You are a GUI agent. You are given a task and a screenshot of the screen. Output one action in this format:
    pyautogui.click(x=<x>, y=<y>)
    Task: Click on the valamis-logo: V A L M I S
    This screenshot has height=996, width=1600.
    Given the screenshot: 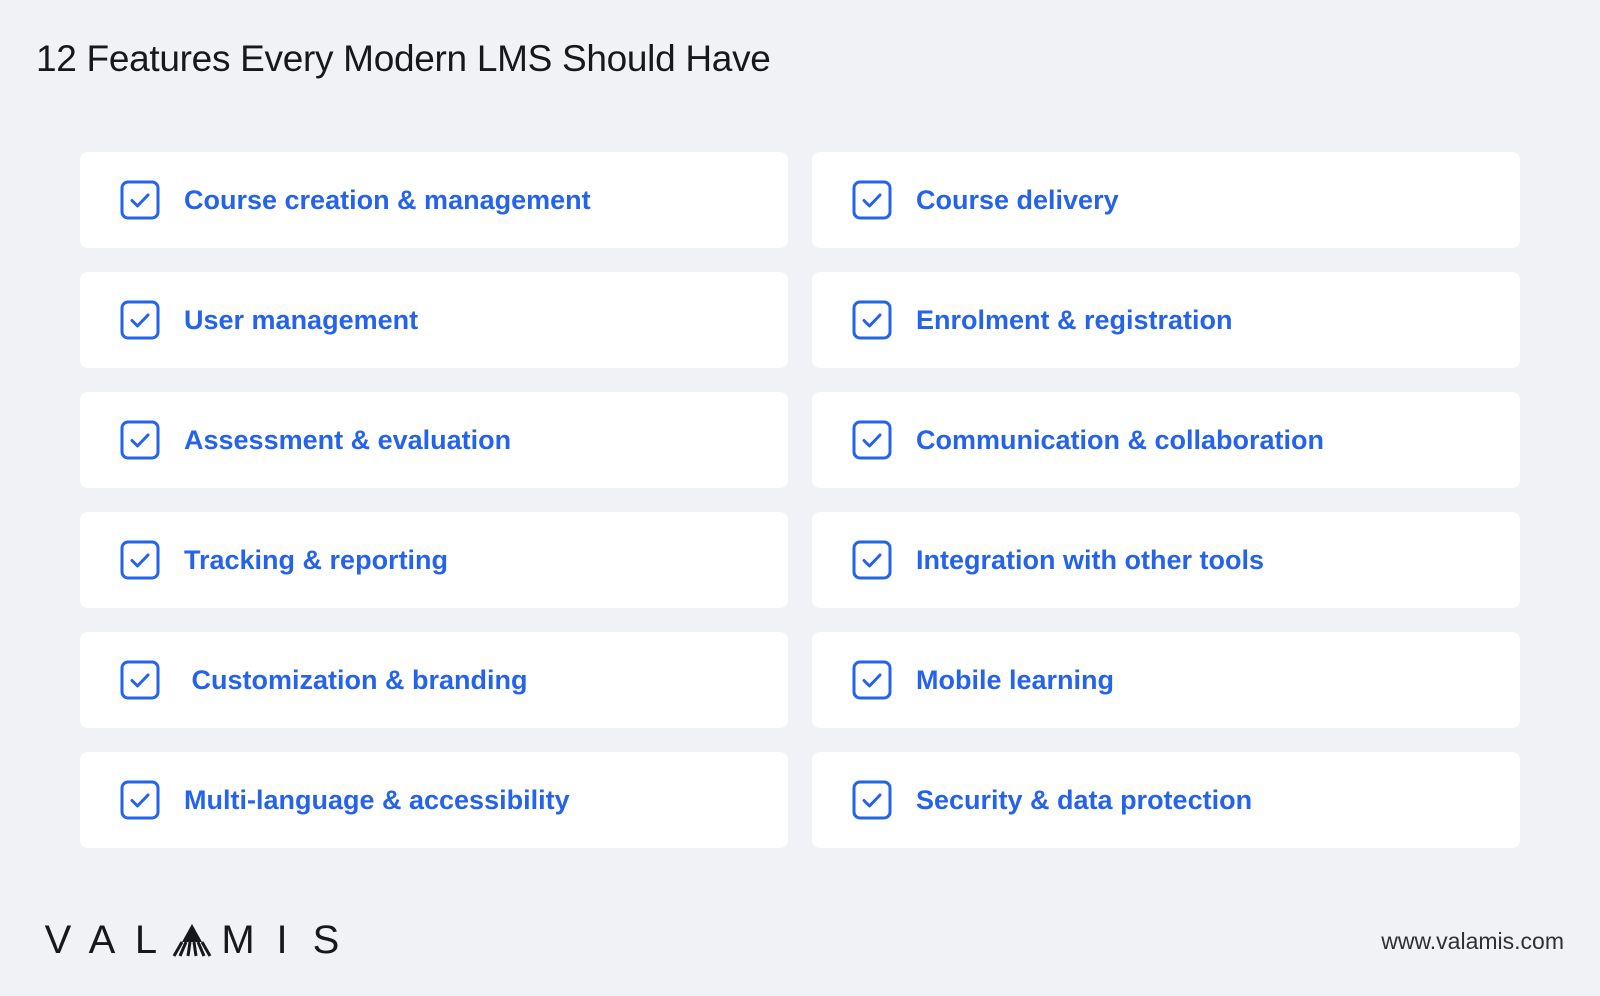 What is the action you would take?
    pyautogui.click(x=192, y=940)
    